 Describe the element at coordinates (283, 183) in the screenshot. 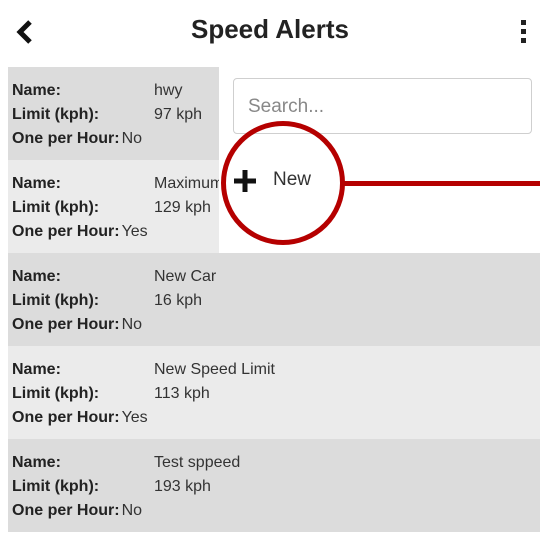

I see `annotation-circle` at that location.